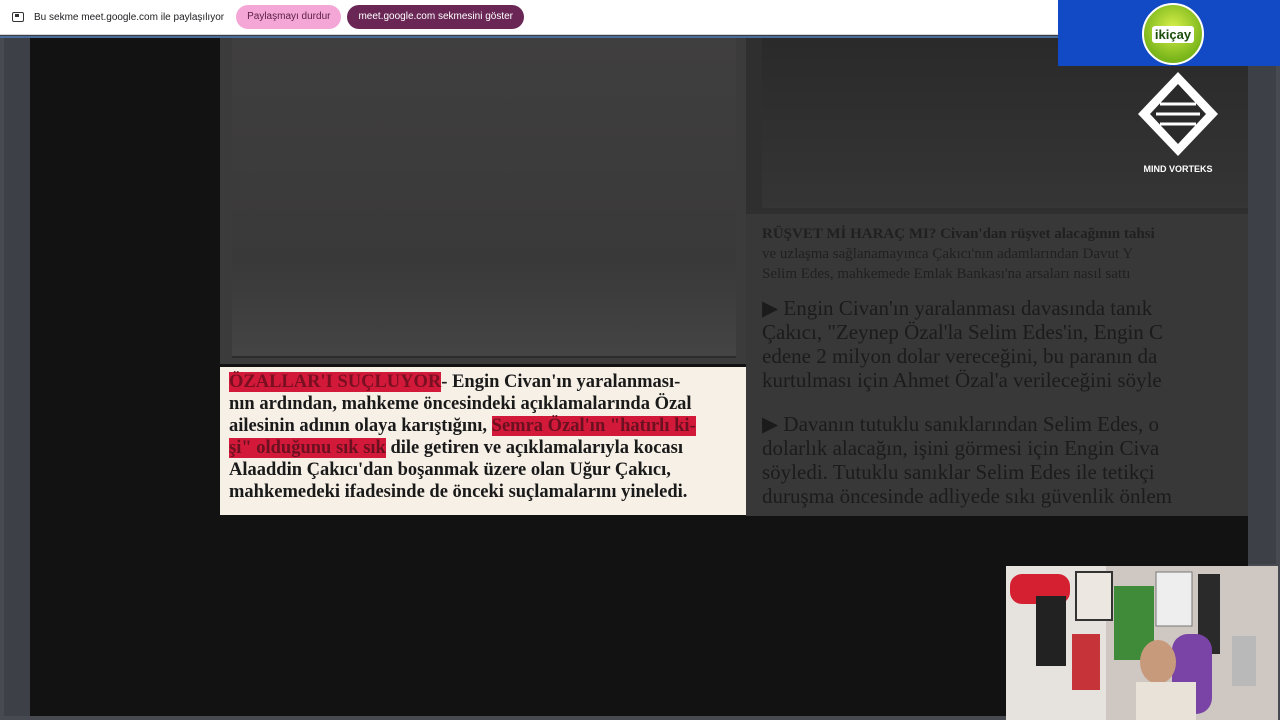  I want to click on mind-vorteks-label: MIND VORTEKS, so click(1178, 169).